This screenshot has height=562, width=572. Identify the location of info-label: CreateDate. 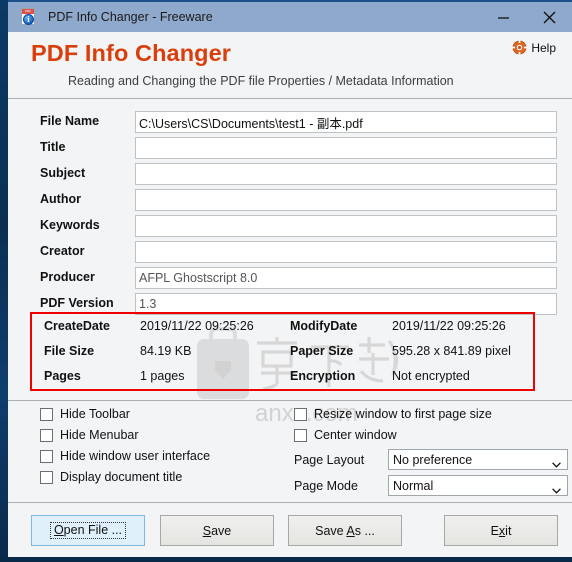
(77, 326).